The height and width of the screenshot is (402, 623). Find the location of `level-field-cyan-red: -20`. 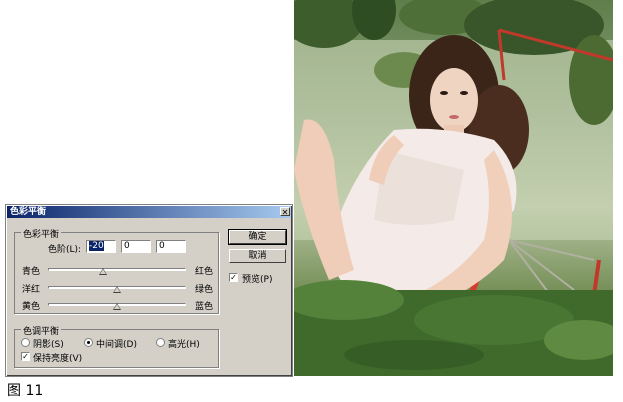

level-field-cyan-red: -20 is located at coordinates (101, 246).